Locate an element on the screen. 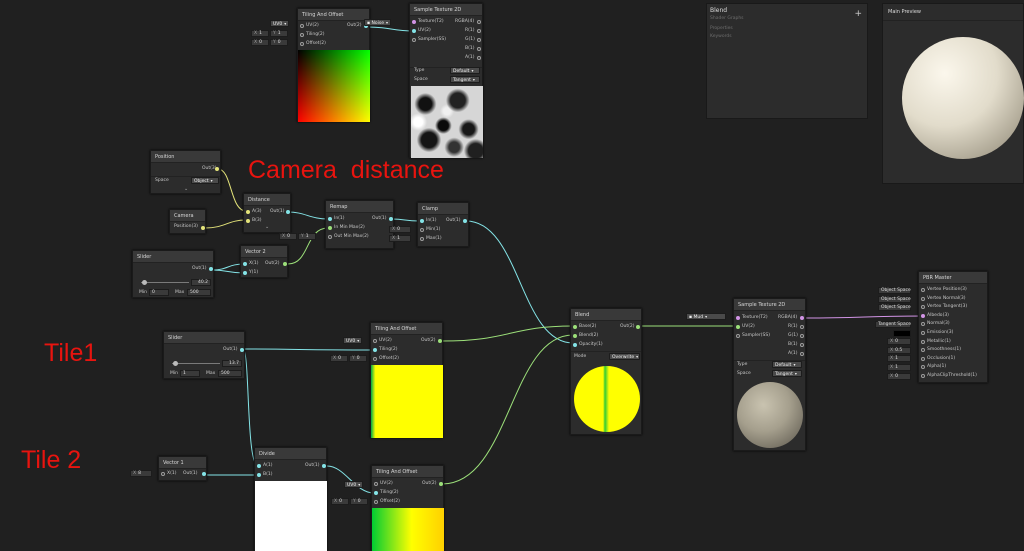 Image resolution: width=1024 pixels, height=551 pixels. slider-value-field: 40.2 is located at coordinates (201, 282).